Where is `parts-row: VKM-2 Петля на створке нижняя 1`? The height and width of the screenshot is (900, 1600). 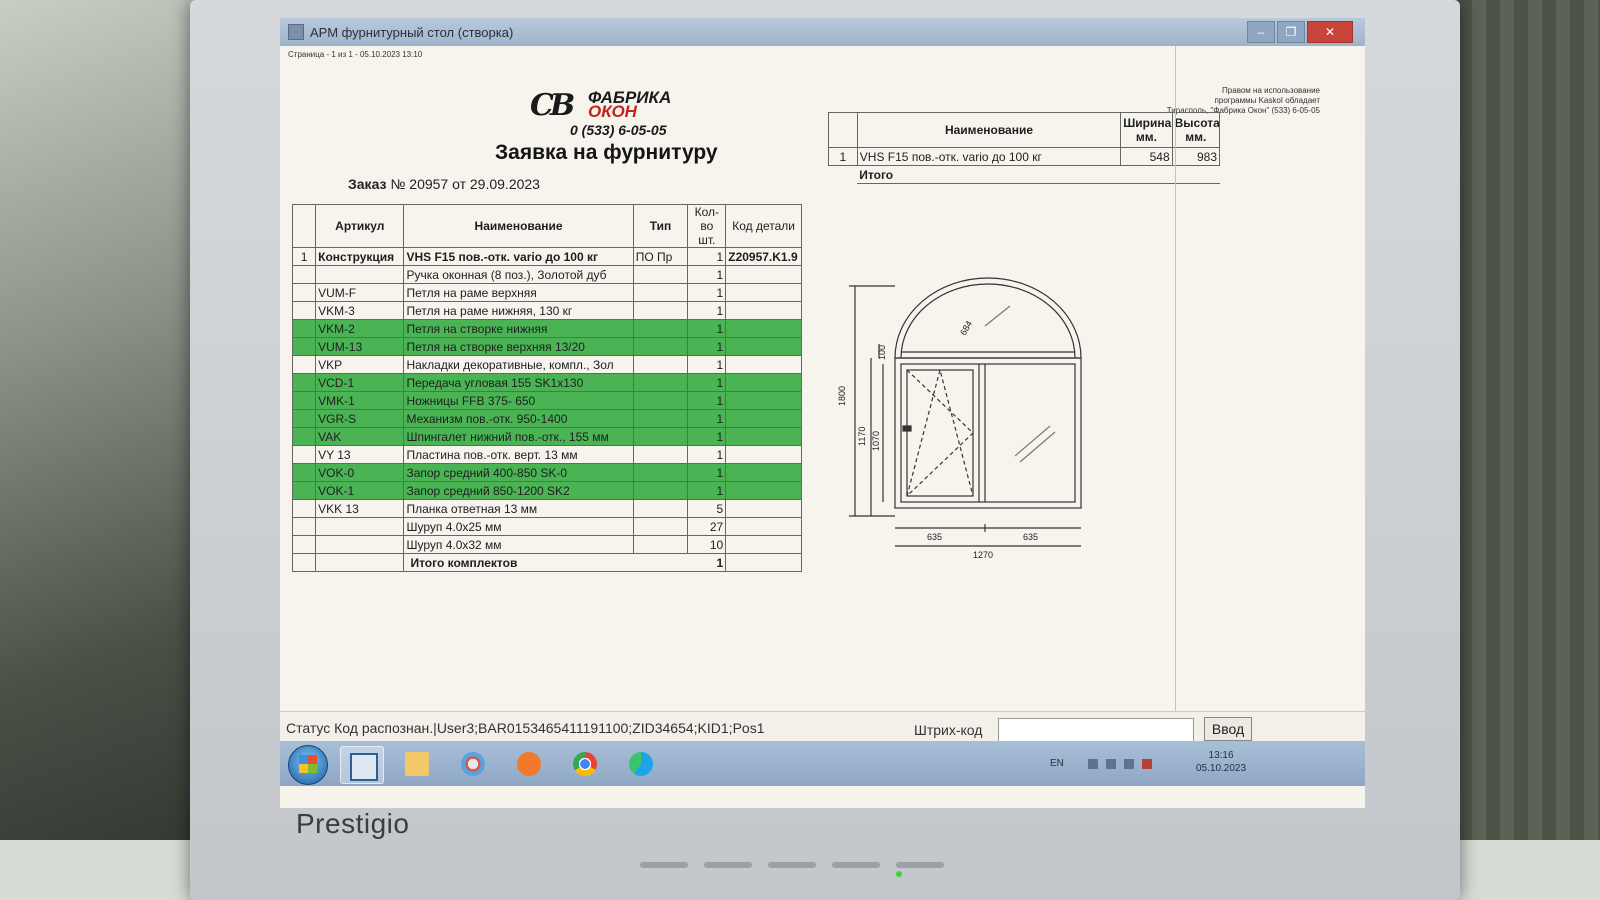
parts-row: VKM-2 Петля на створке нижняя 1 is located at coordinates (546, 328).